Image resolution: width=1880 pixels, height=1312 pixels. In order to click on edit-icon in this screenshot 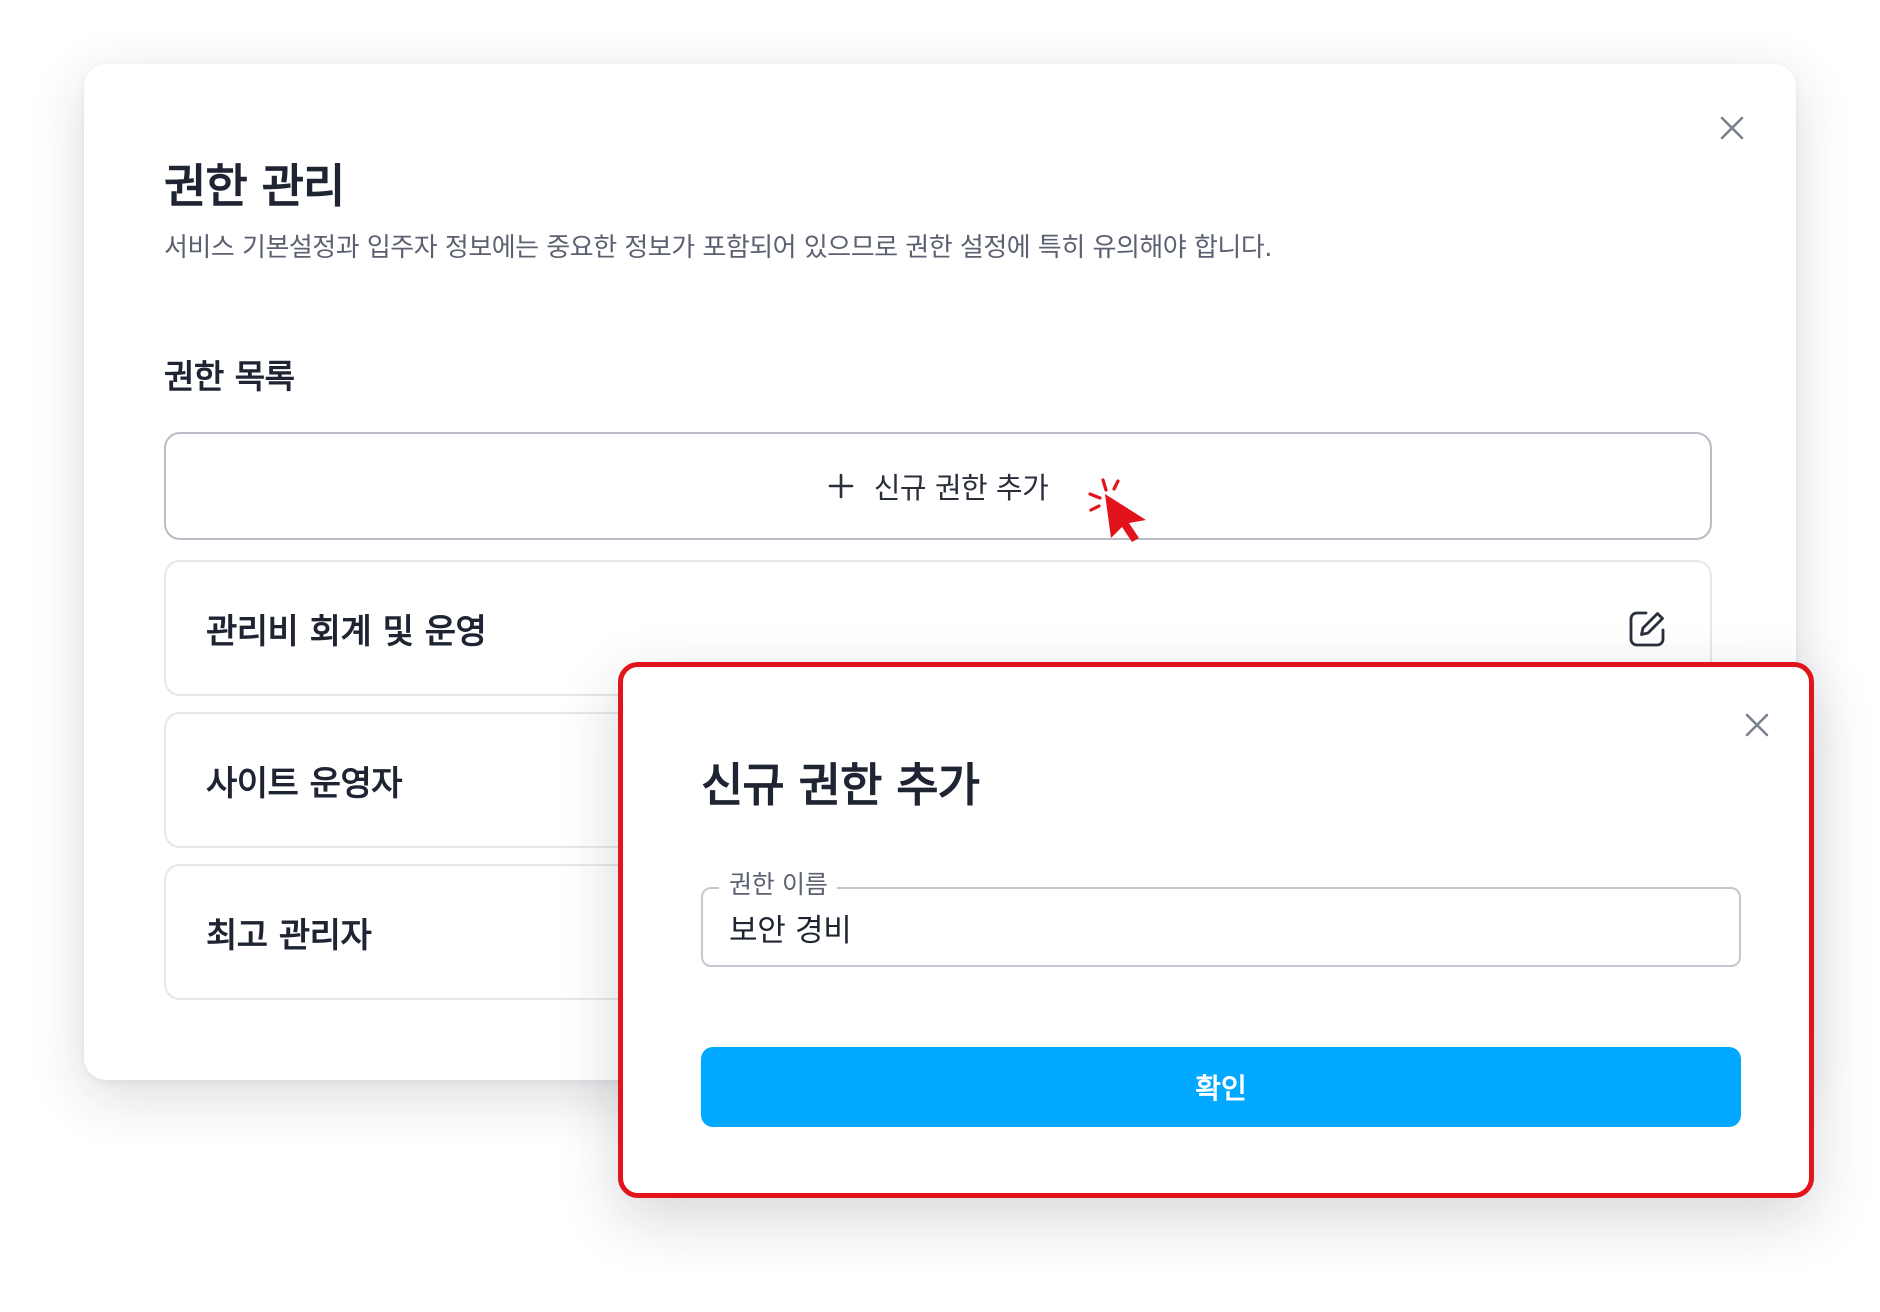, I will do `click(1647, 629)`.